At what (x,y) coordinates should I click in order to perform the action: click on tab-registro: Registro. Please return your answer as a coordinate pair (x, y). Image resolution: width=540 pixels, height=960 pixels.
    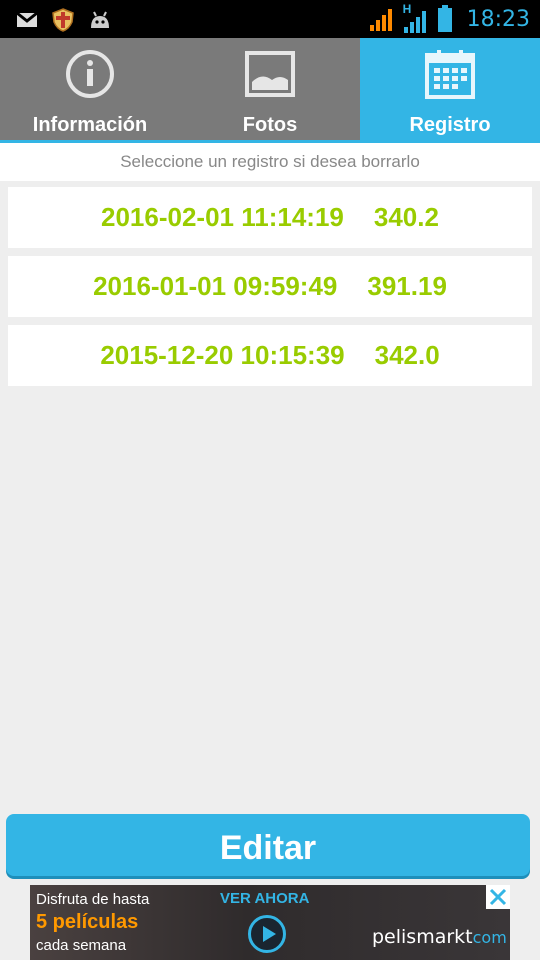
    Looking at the image, I should click on (450, 89).